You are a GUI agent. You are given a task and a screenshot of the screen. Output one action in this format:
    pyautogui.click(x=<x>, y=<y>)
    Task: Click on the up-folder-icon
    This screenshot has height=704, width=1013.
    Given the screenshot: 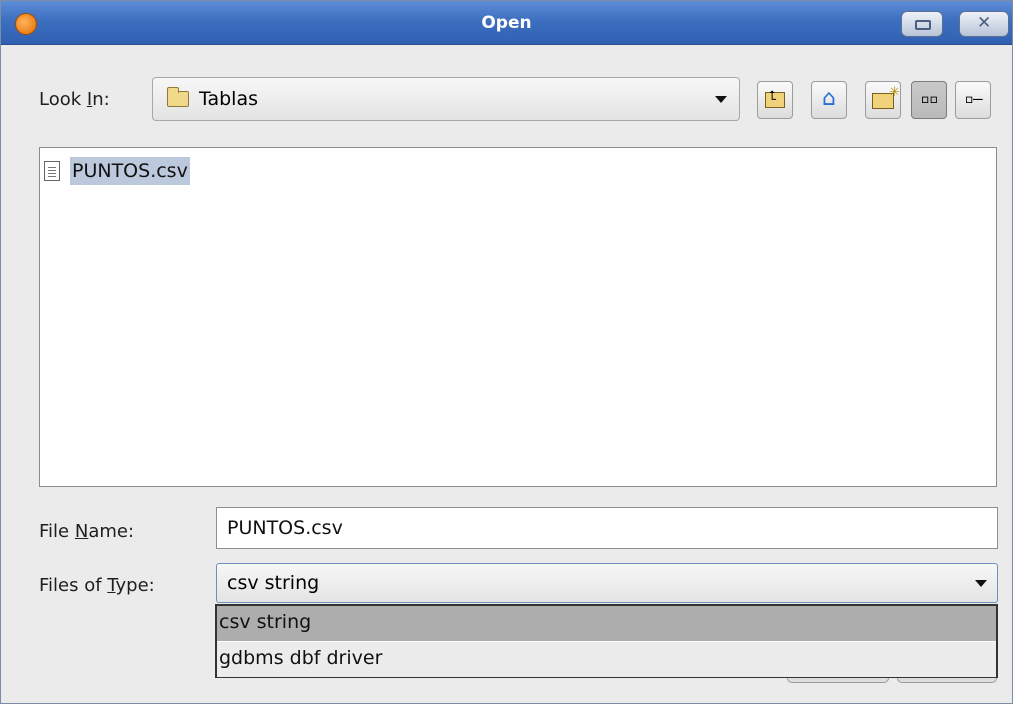 What is the action you would take?
    pyautogui.click(x=775, y=98)
    